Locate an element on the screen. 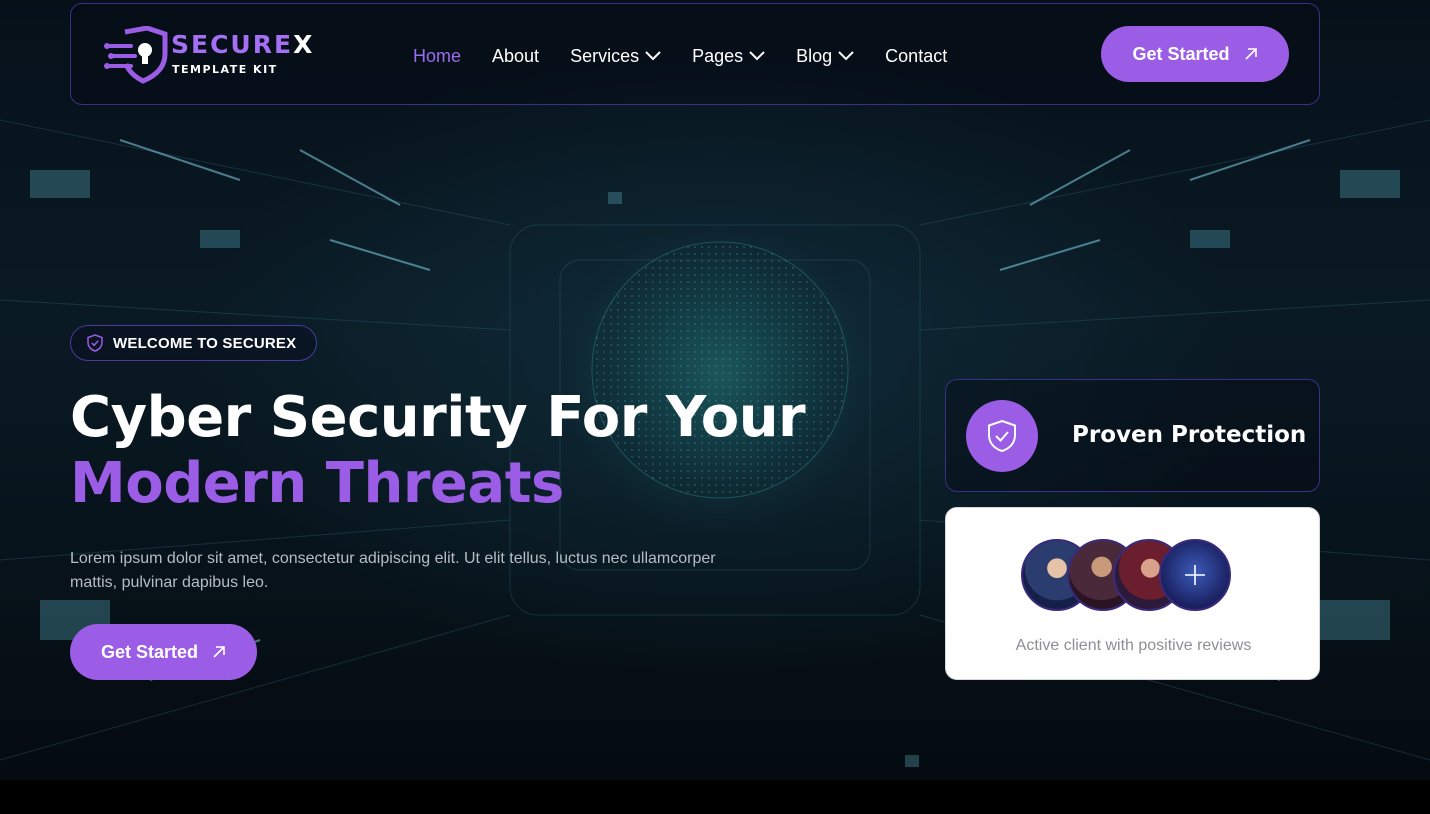  nav-item-label: Services is located at coordinates (605, 55).